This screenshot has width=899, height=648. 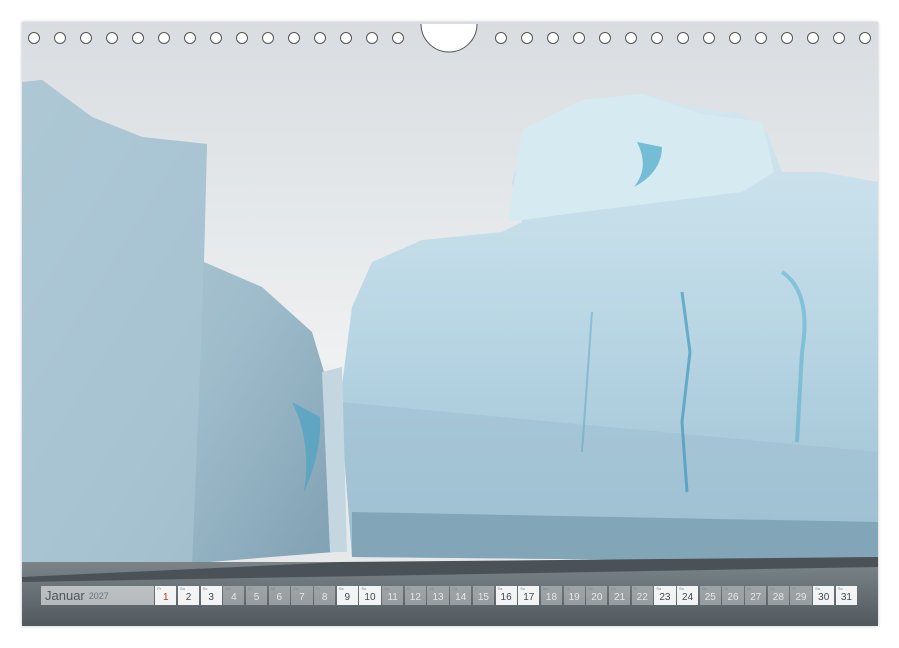 I want to click on day-cell: Mo 25, so click(x=710, y=595).